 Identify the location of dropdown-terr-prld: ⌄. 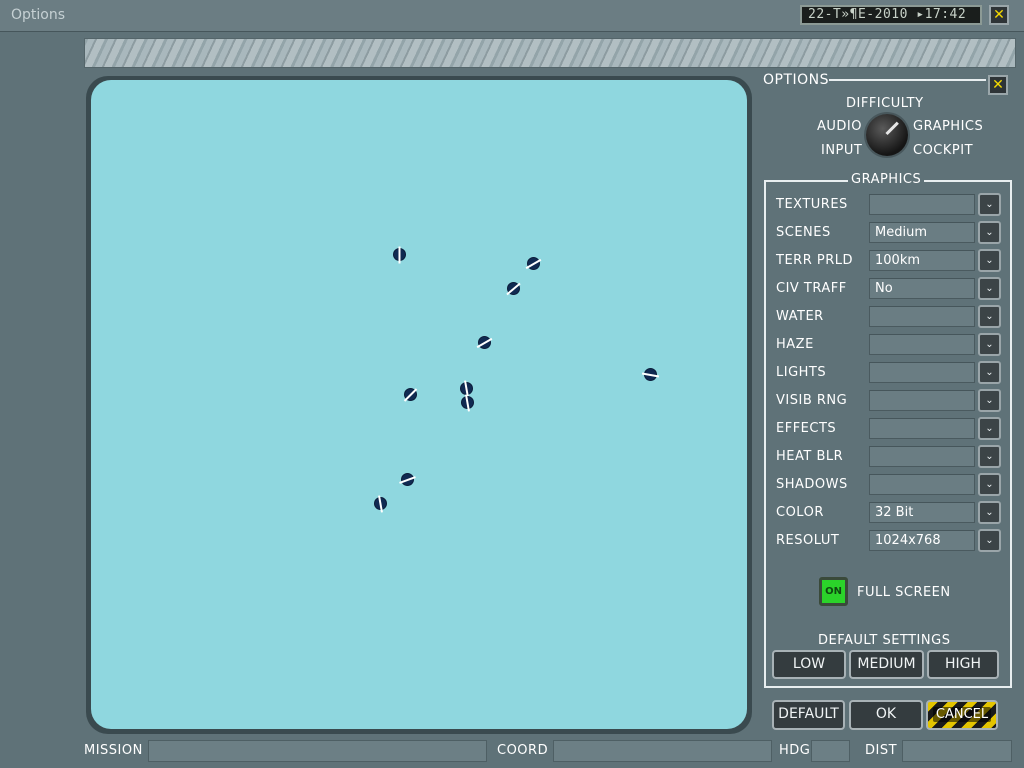
(989, 260).